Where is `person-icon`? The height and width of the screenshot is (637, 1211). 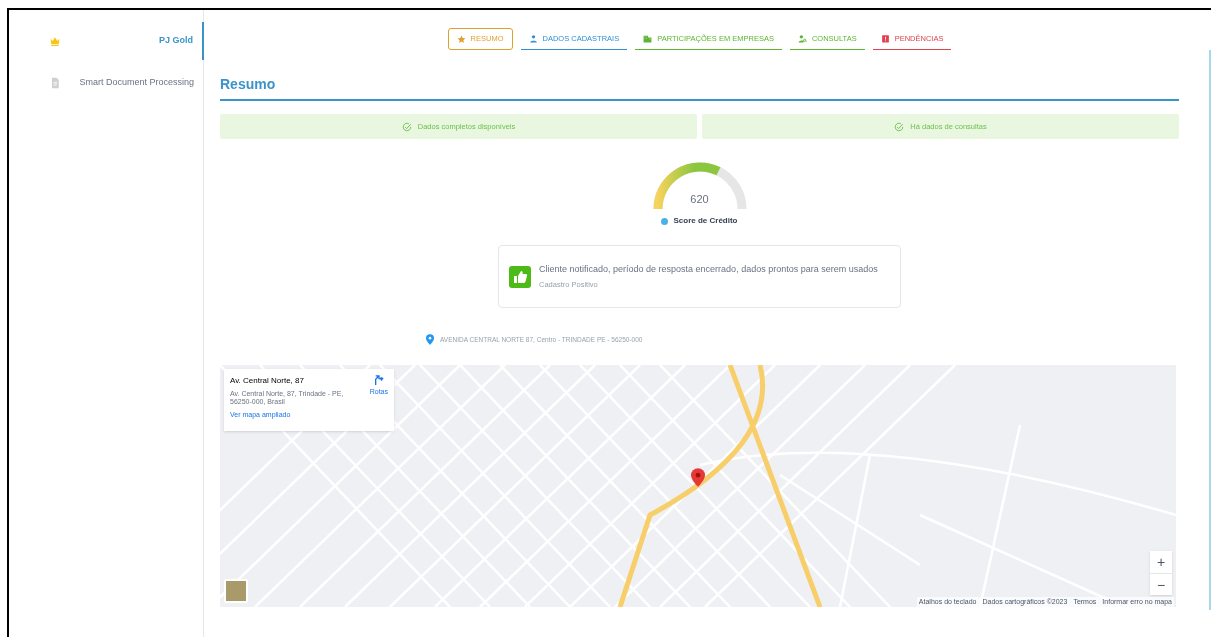 person-icon is located at coordinates (533, 38).